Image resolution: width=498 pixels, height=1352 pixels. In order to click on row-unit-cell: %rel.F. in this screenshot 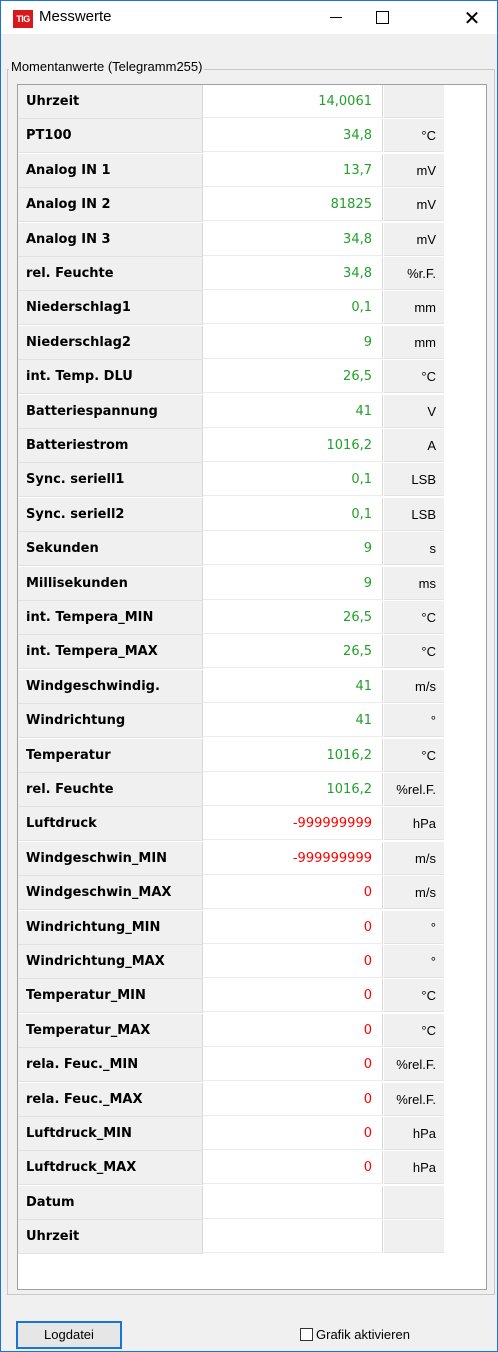, I will do `click(414, 789)`.